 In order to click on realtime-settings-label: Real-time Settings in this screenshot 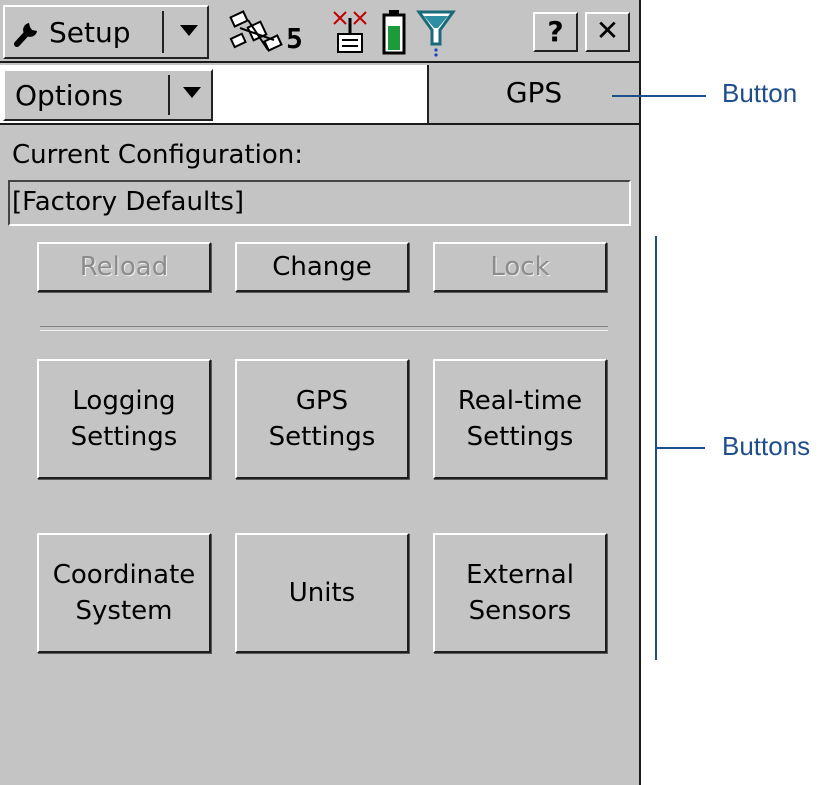, I will do `click(520, 419)`.